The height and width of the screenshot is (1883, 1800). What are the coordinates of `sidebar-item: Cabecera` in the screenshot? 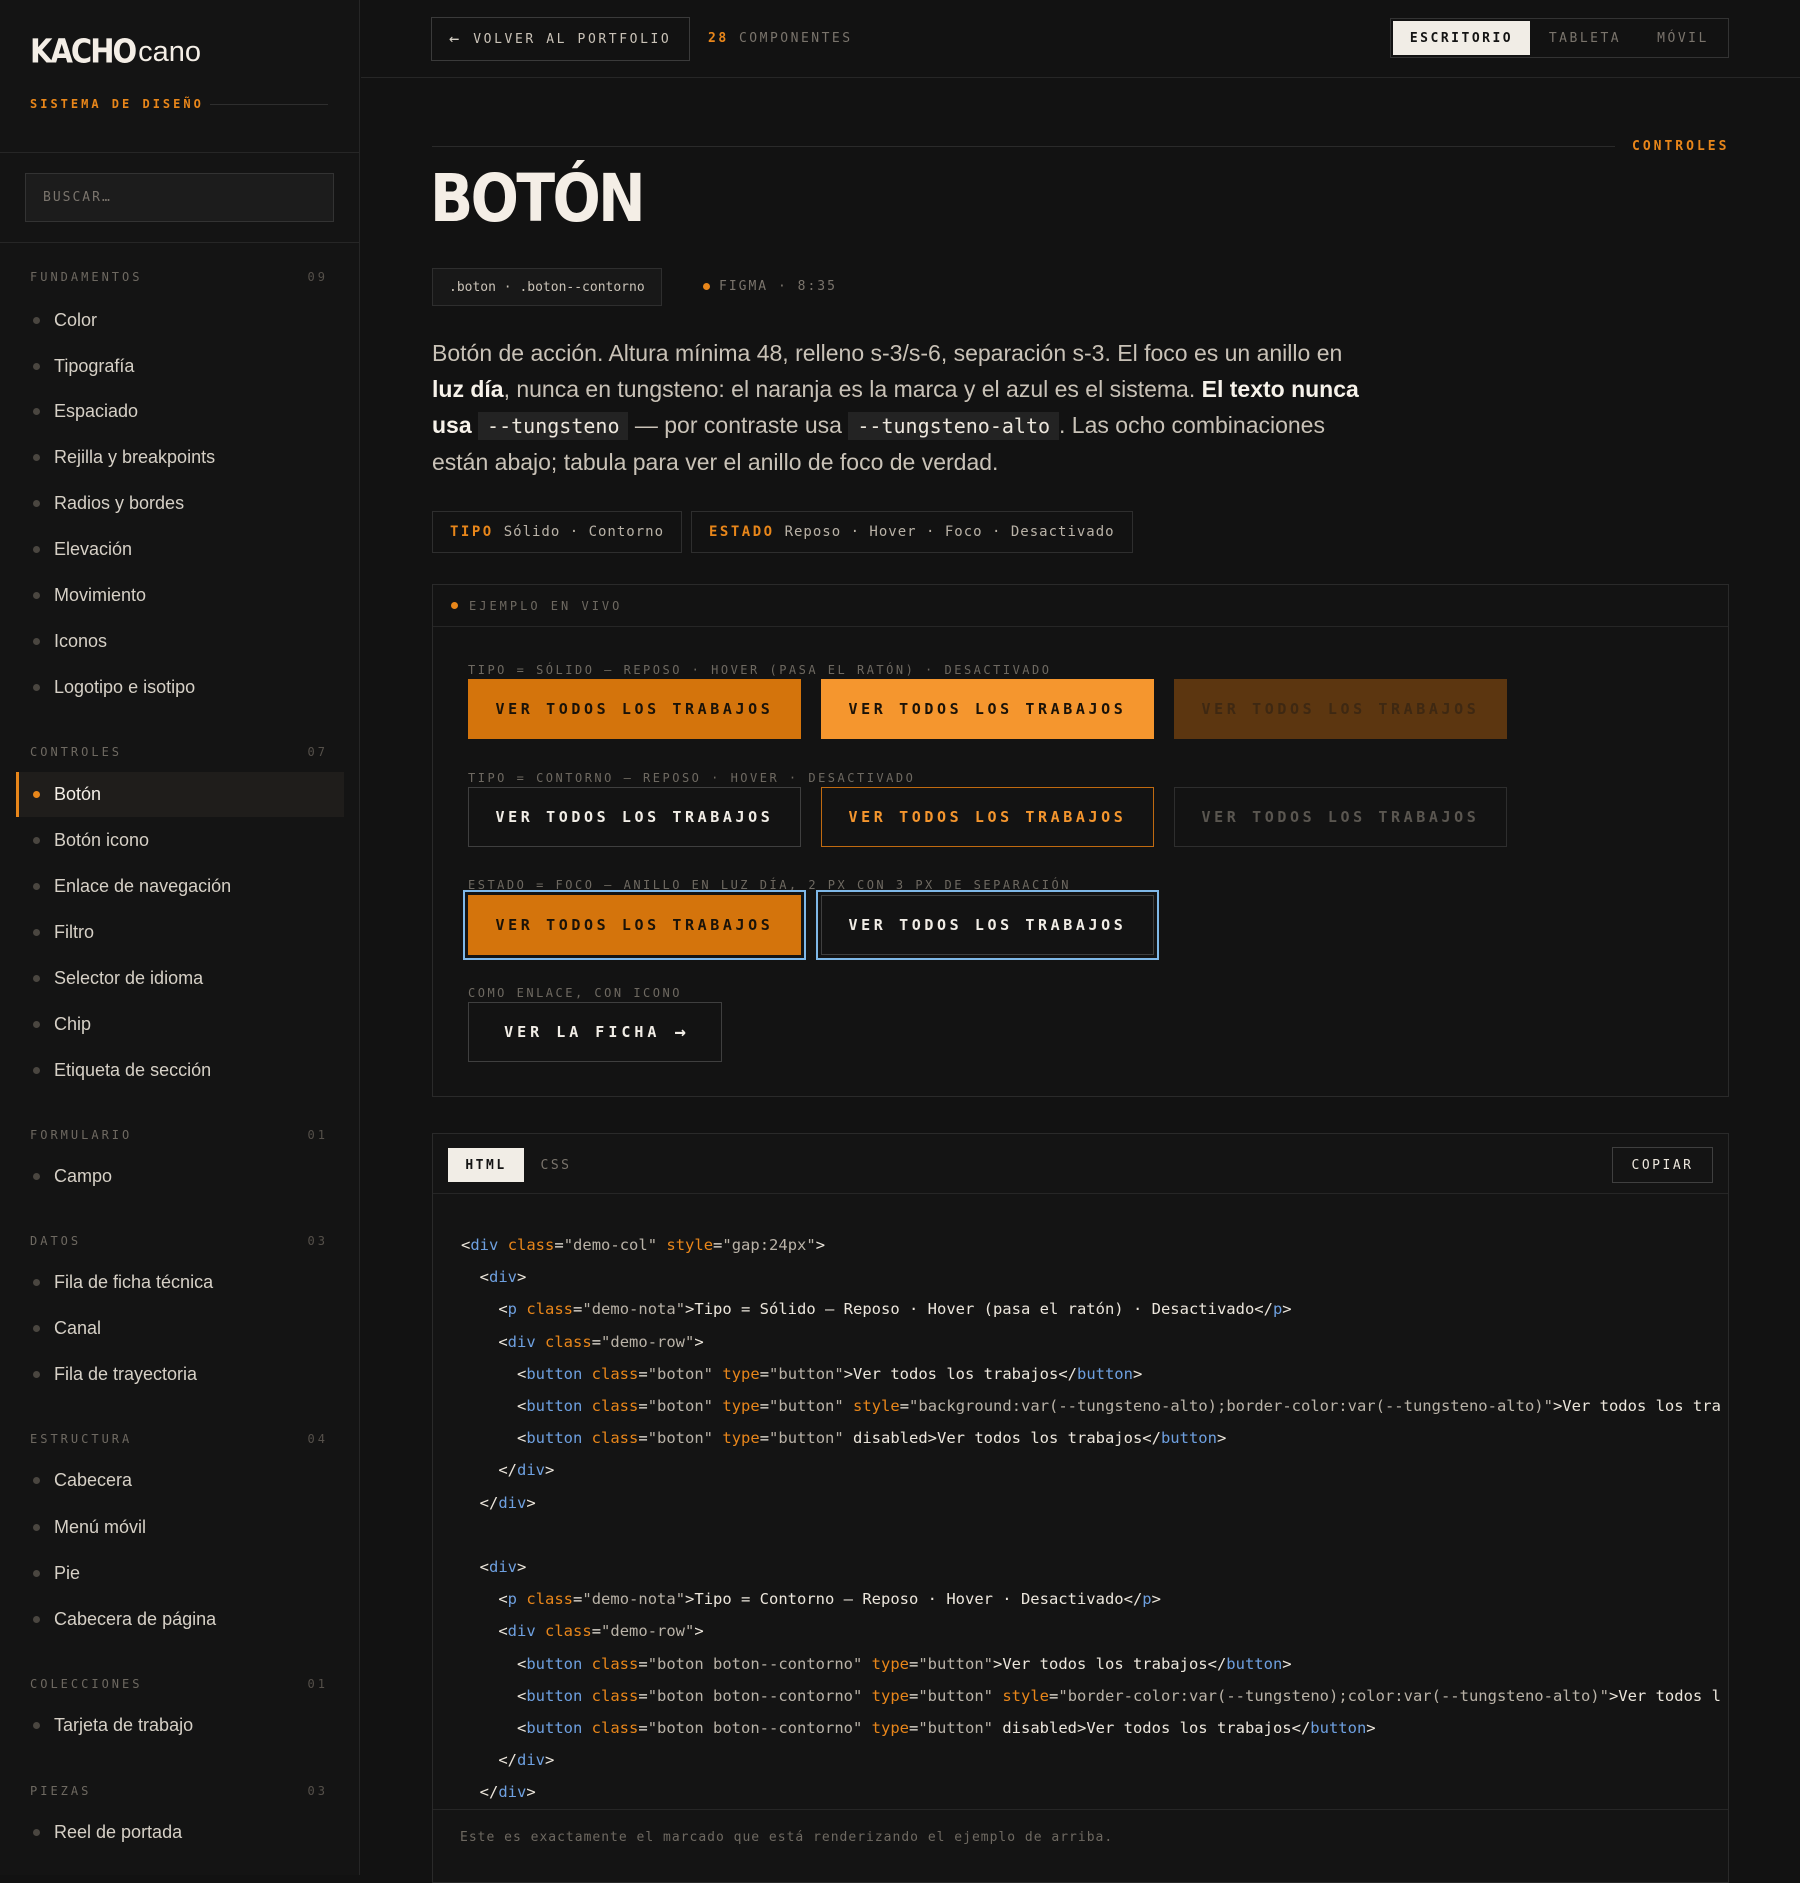 It's located at (180, 1480).